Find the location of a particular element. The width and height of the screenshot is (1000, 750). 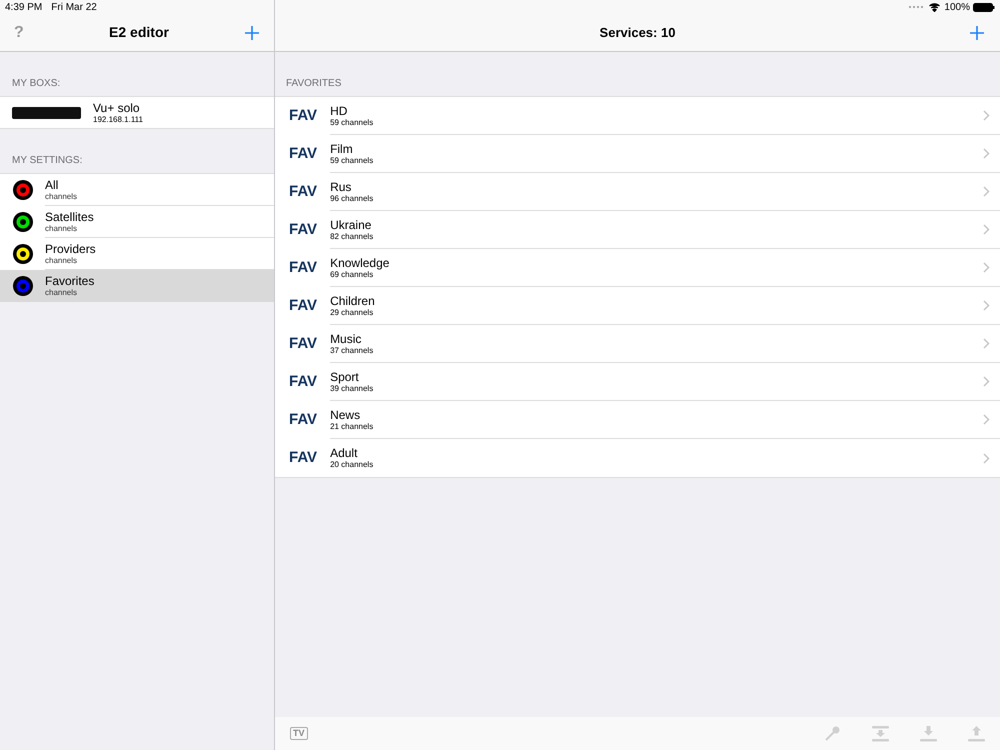

favorites-row: FAV Music 37 channels is located at coordinates (637, 344).